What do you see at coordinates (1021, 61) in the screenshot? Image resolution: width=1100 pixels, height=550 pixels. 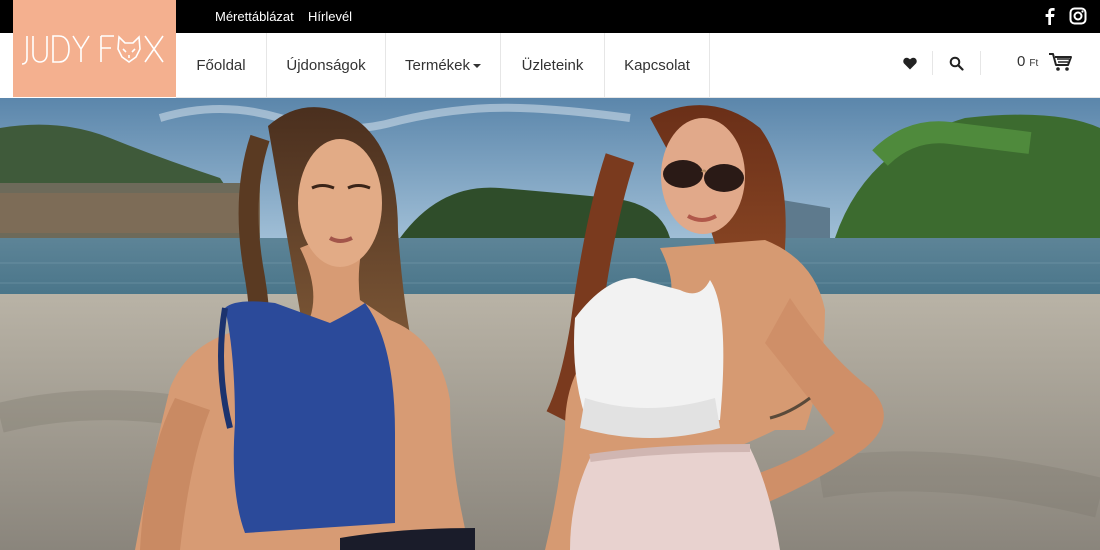 I see `cart-amount-value: 0` at bounding box center [1021, 61].